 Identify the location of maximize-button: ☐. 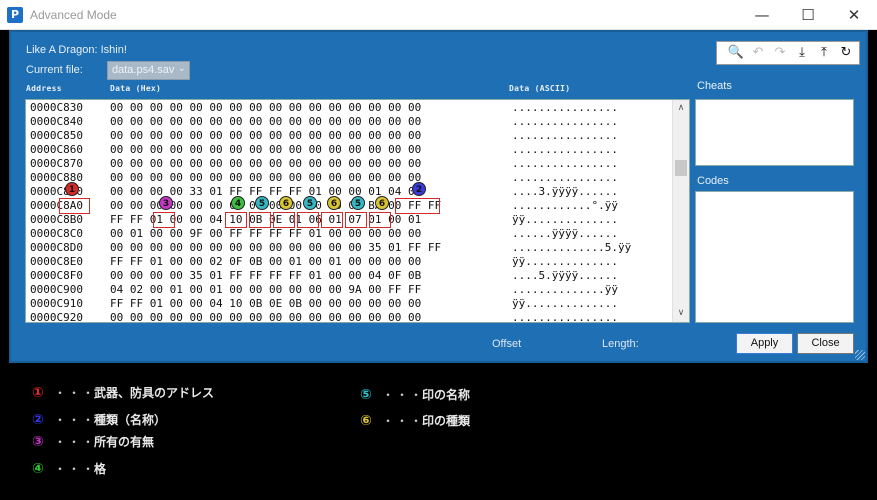
(808, 15).